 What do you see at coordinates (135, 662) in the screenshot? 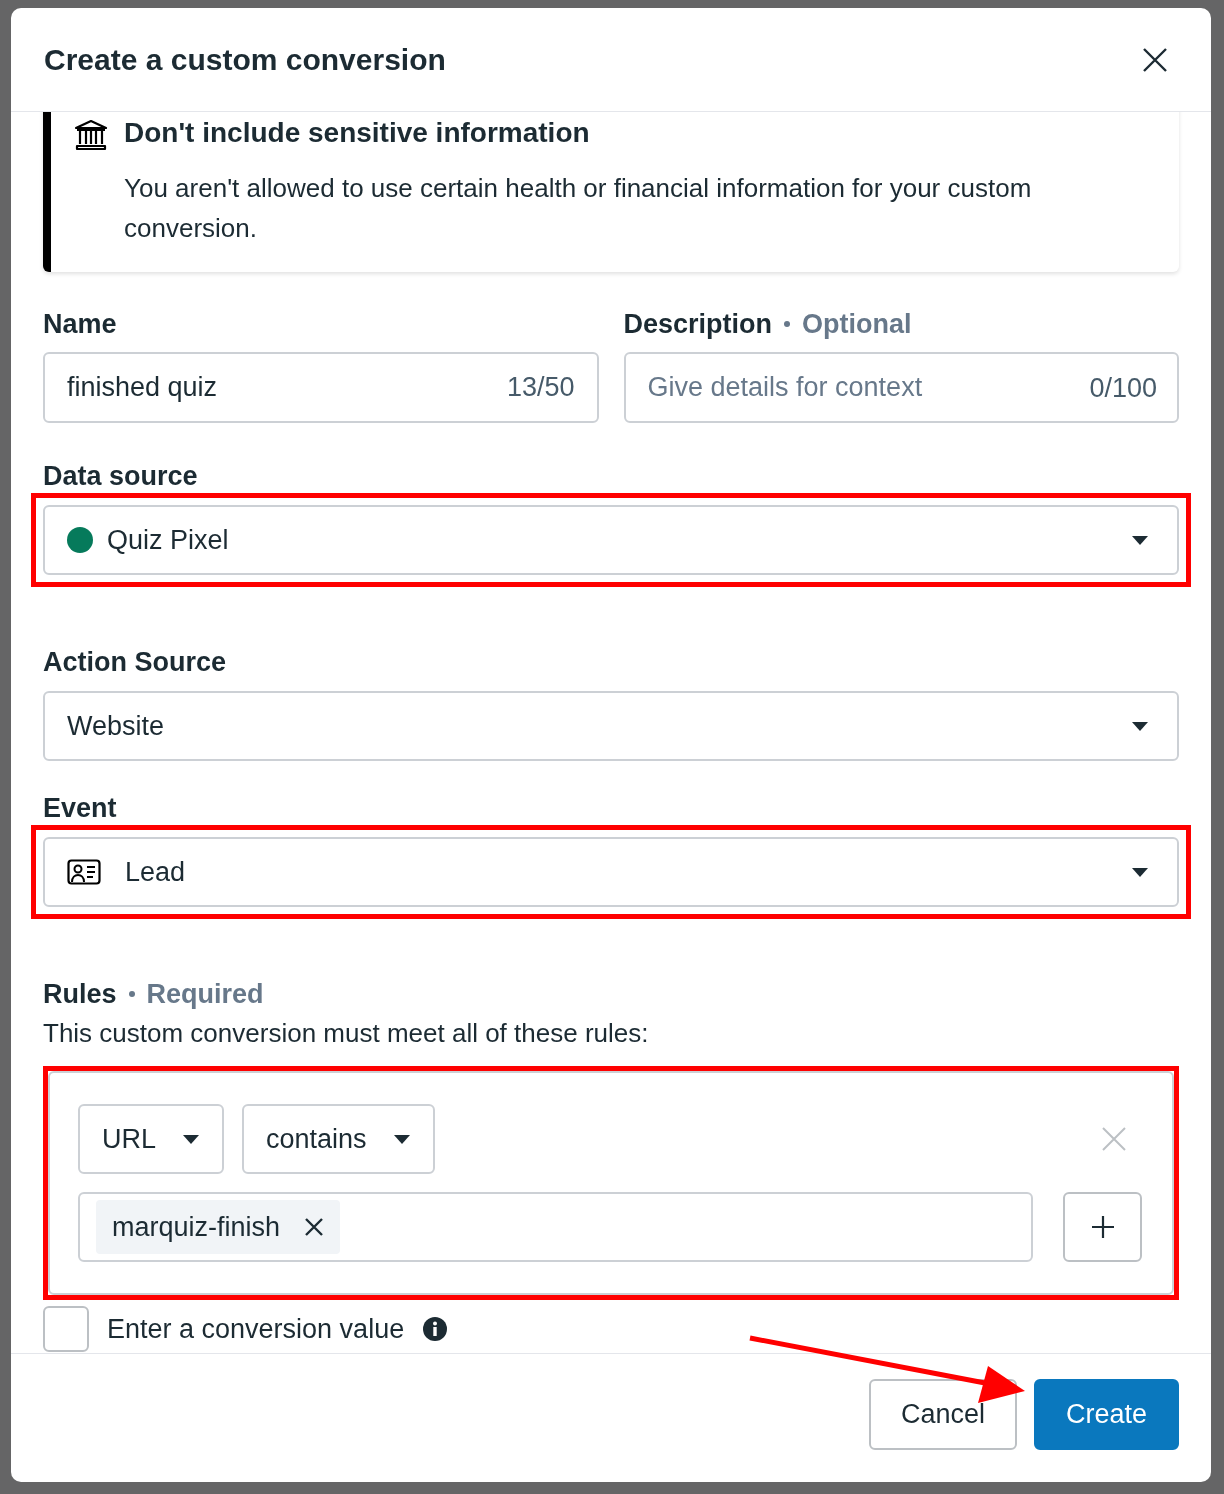
I see `field-label: Action Source` at bounding box center [135, 662].